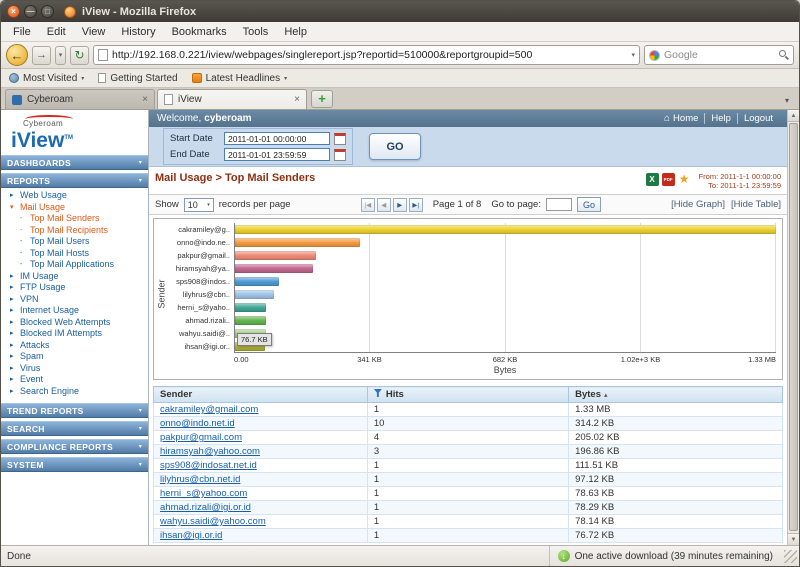  What do you see at coordinates (209, 409) in the screenshot?
I see `sender-link-cakramiley-gmail-com: cakramiley@gmail.com` at bounding box center [209, 409].